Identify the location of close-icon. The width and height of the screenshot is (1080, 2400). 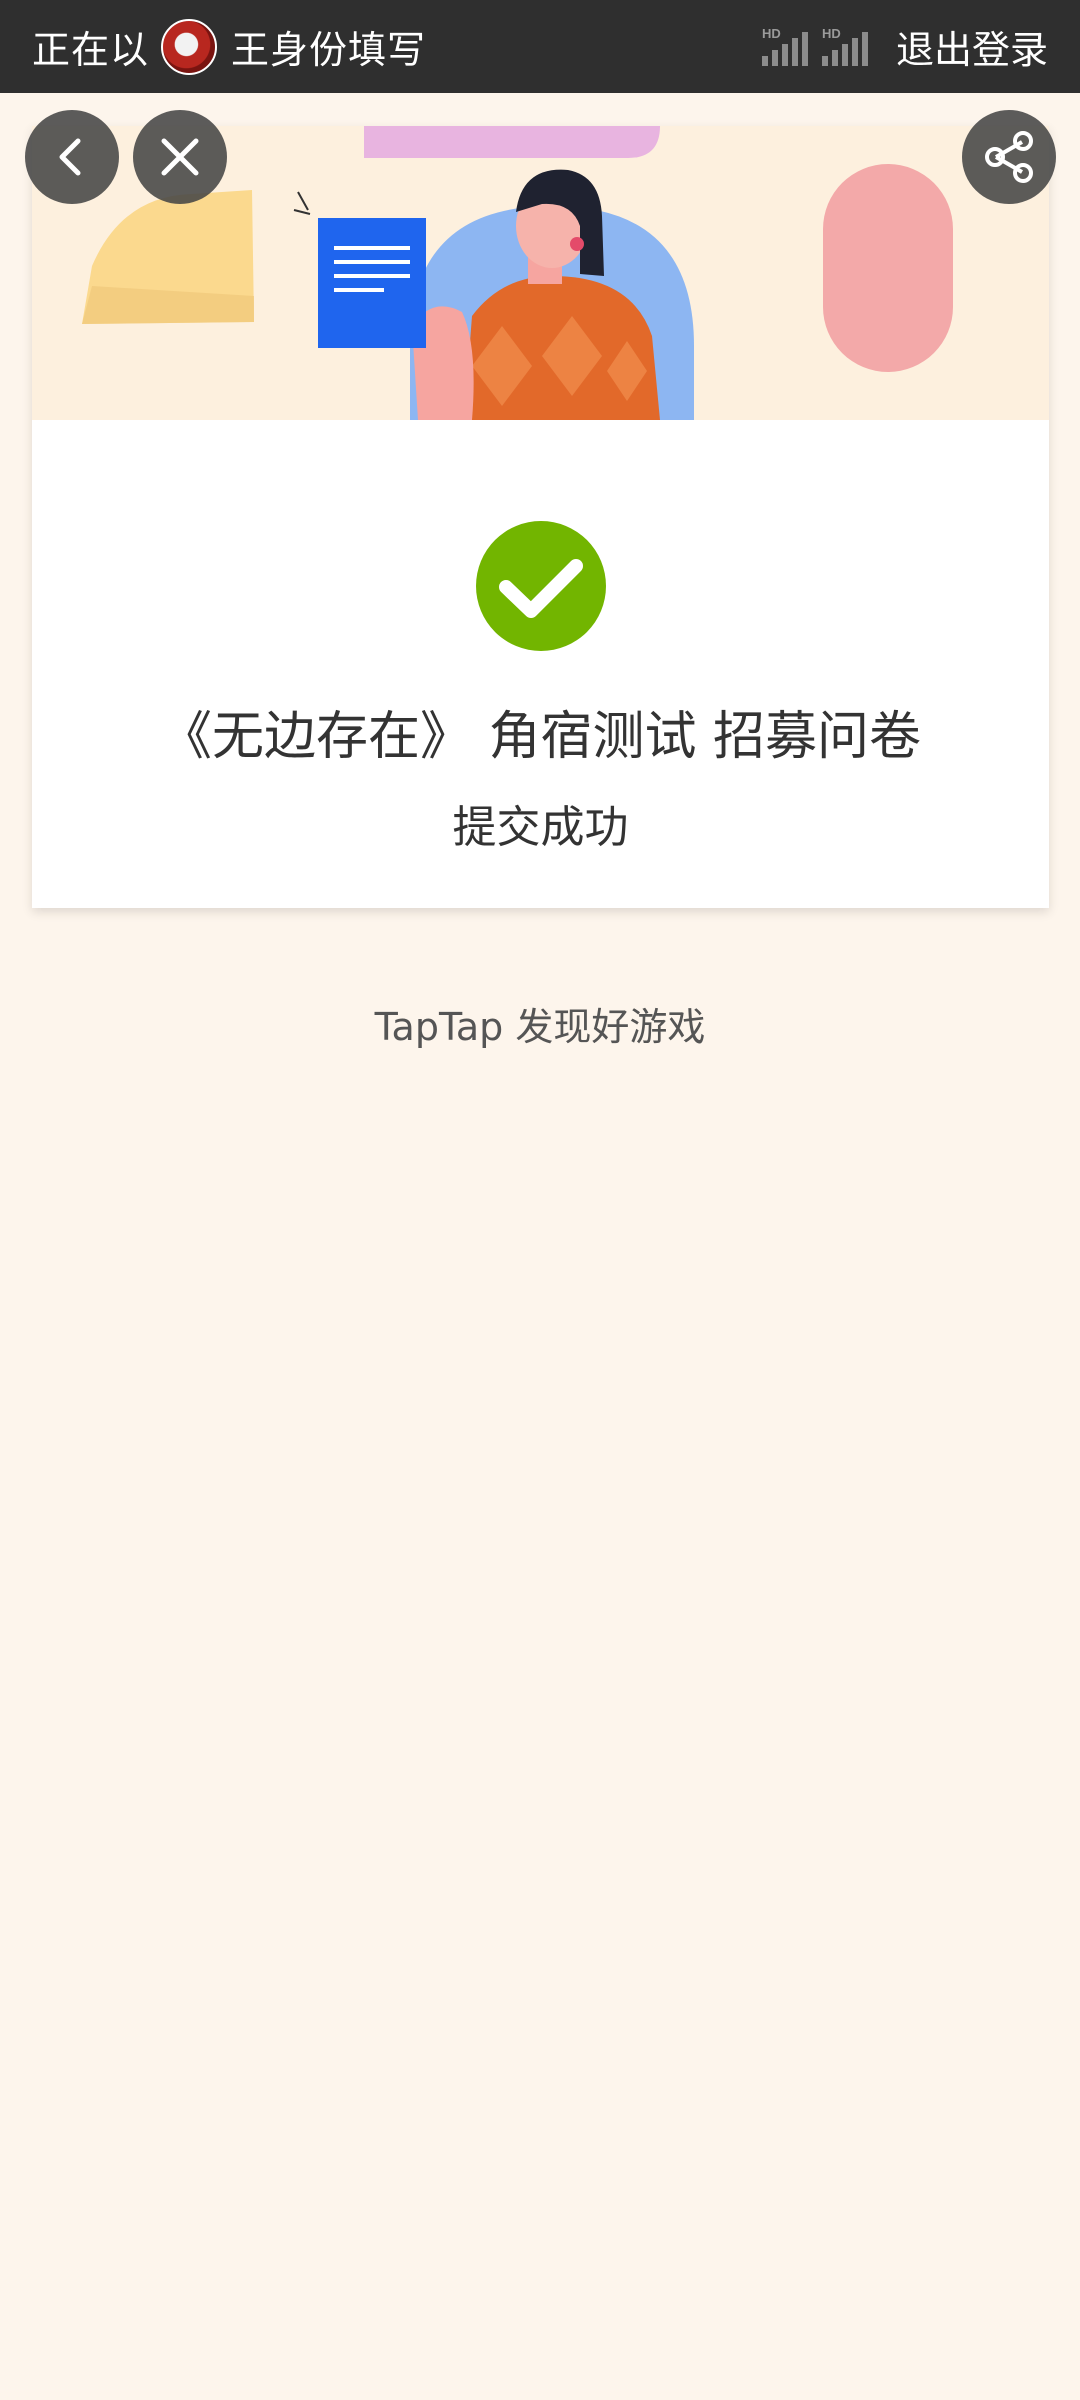
(180, 157).